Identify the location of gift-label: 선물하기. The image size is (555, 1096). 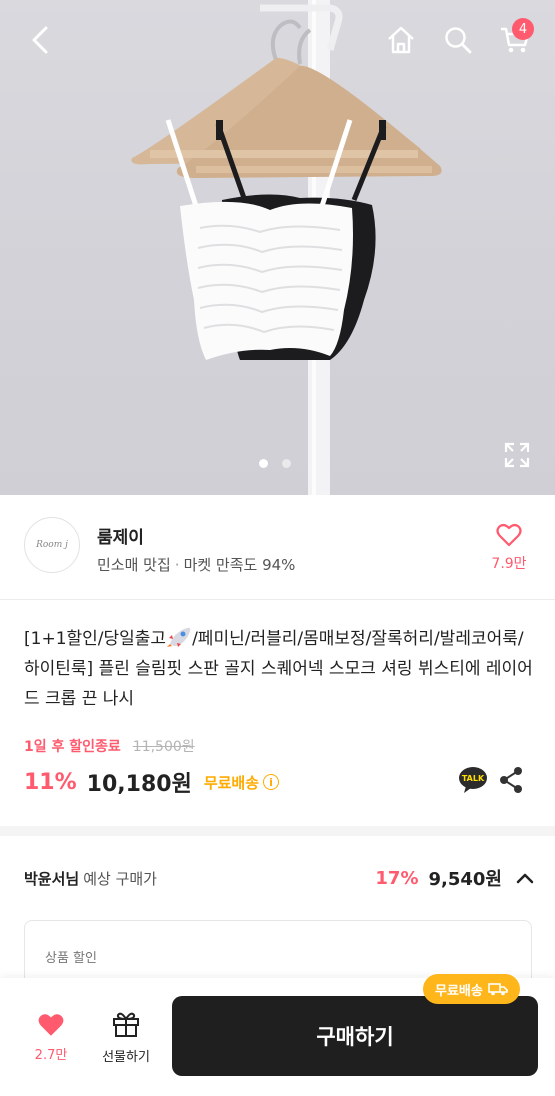
(126, 1057).